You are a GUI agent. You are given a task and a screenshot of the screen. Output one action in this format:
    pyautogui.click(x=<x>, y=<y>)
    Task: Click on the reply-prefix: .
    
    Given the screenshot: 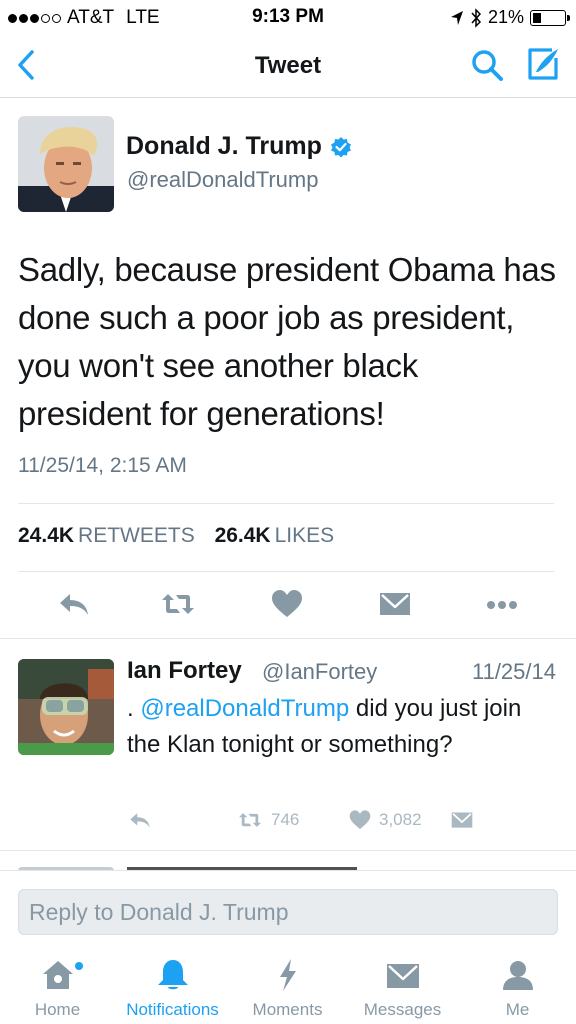 What is the action you would take?
    pyautogui.click(x=134, y=708)
    